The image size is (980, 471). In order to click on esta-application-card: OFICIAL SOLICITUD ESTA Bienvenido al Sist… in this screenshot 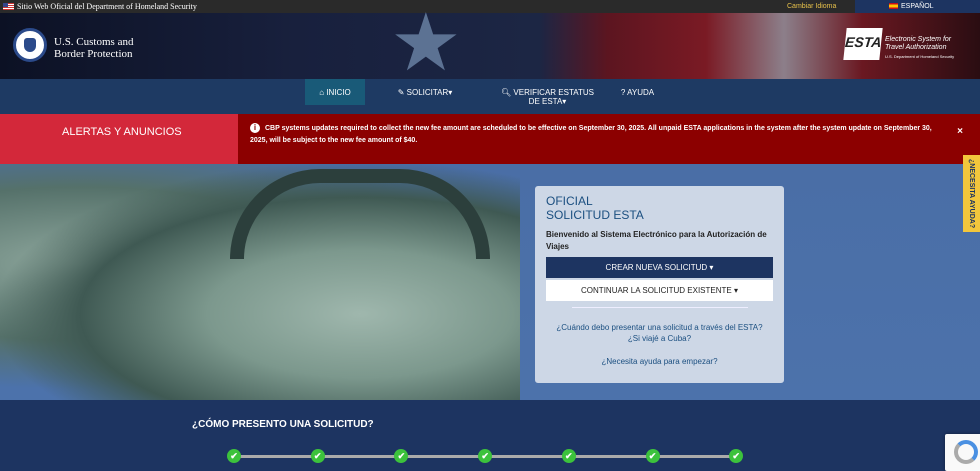, I will do `click(659, 284)`.